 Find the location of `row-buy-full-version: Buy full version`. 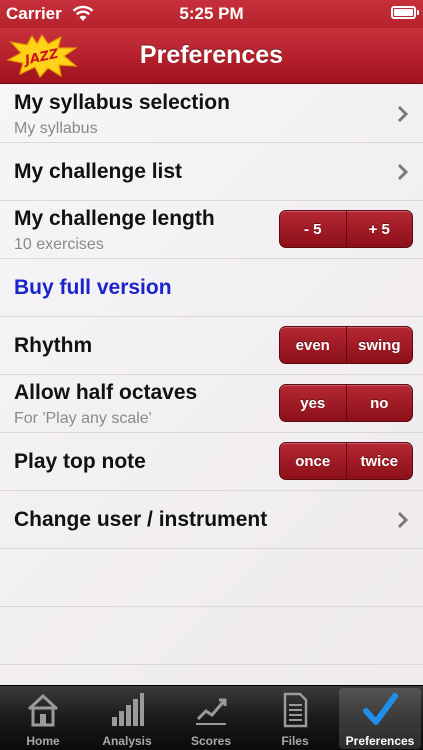

row-buy-full-version: Buy full version is located at coordinates (211, 288).